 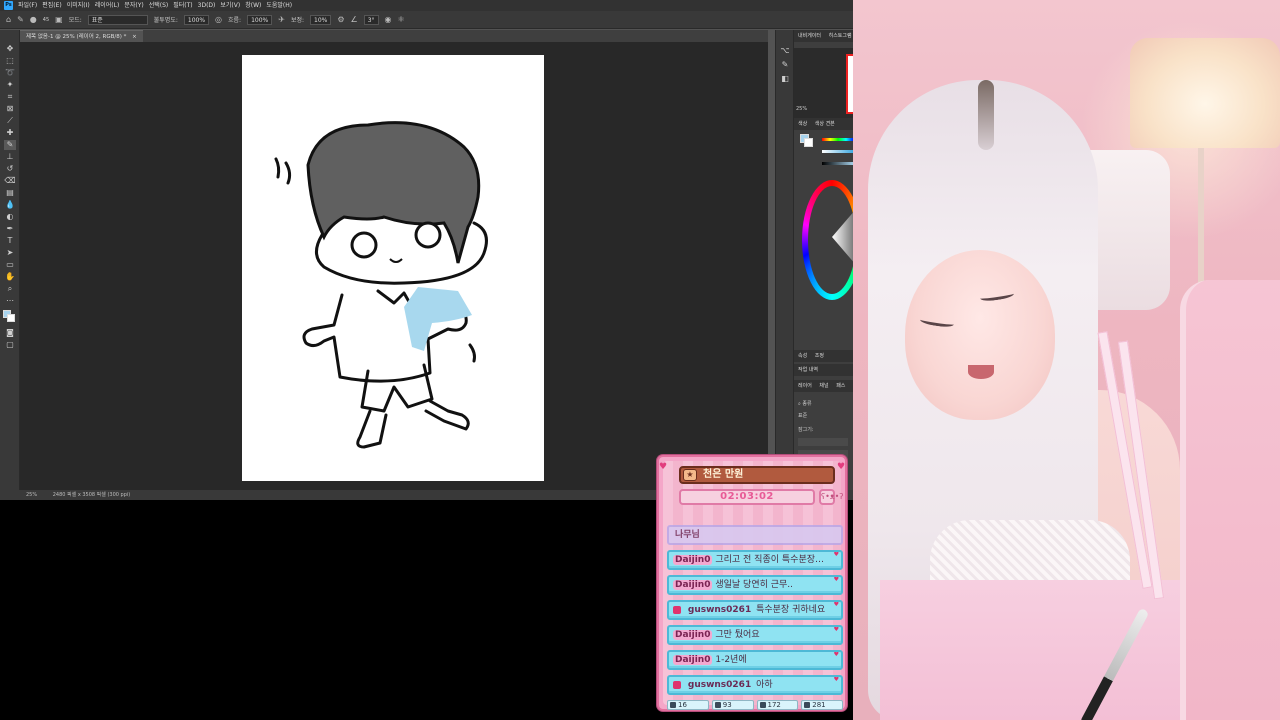 I want to click on bear-icon: ʕ•ᴥ•ʔ, so click(x=831, y=497).